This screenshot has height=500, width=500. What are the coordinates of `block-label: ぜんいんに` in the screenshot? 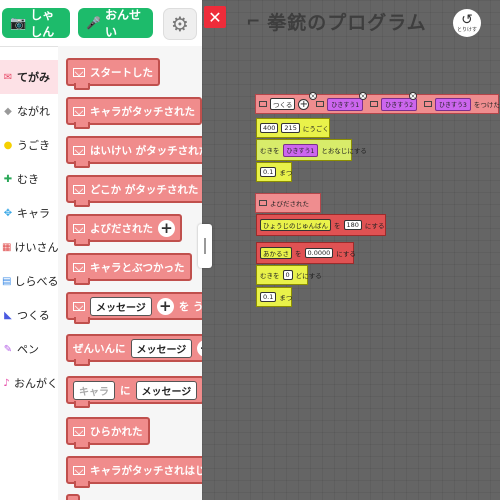 It's located at (99, 348).